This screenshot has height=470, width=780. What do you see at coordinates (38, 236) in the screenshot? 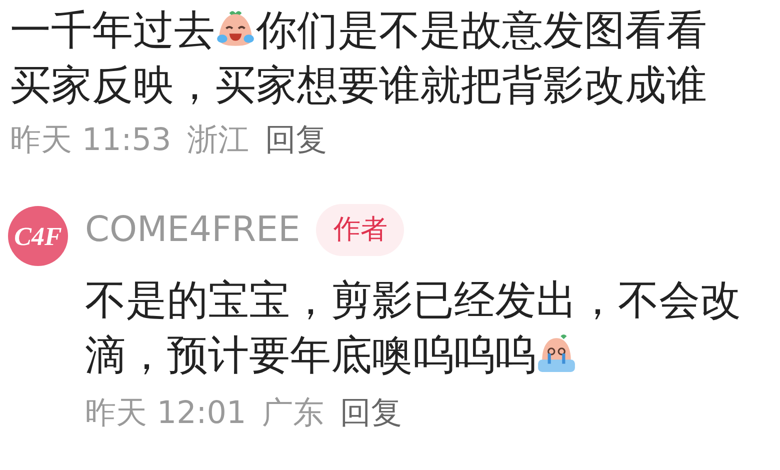
I see `author-avatar: C4F` at bounding box center [38, 236].